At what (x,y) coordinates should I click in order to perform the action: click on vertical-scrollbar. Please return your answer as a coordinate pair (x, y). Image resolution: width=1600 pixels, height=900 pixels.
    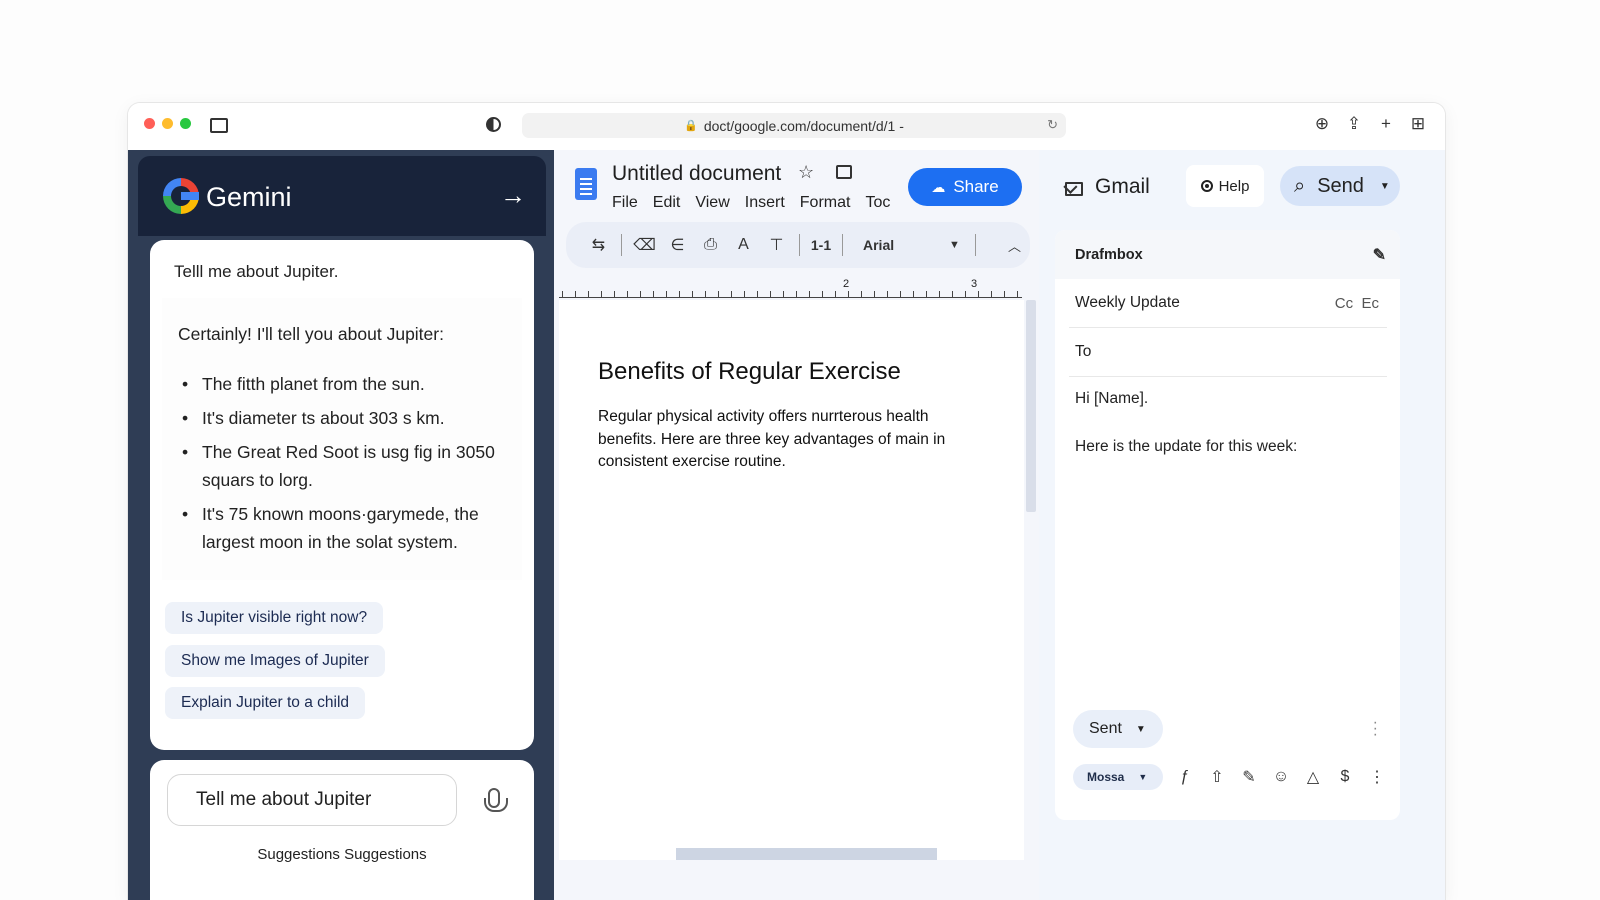
    Looking at the image, I should click on (1031, 406).